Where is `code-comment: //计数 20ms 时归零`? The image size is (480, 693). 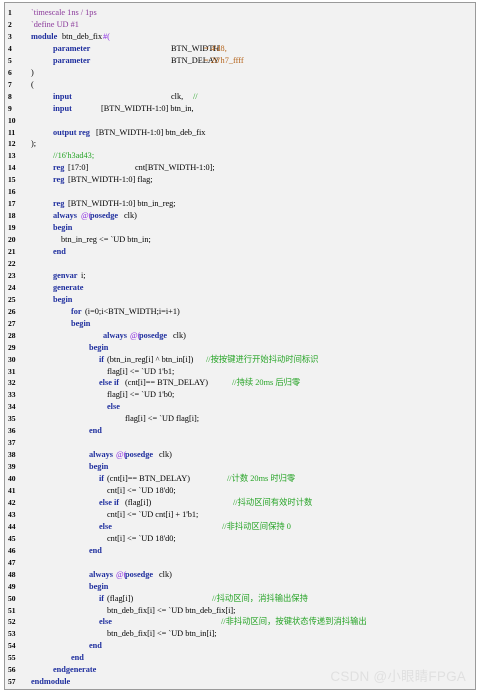
code-comment: //计数 20ms 时归零 is located at coordinates (261, 479).